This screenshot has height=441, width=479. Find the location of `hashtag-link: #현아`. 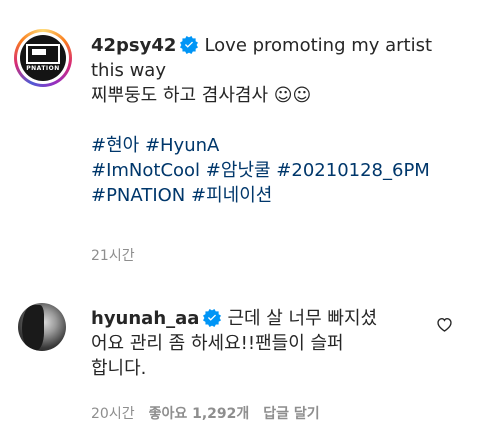

hashtag-link: #현아 is located at coordinates (115, 145).